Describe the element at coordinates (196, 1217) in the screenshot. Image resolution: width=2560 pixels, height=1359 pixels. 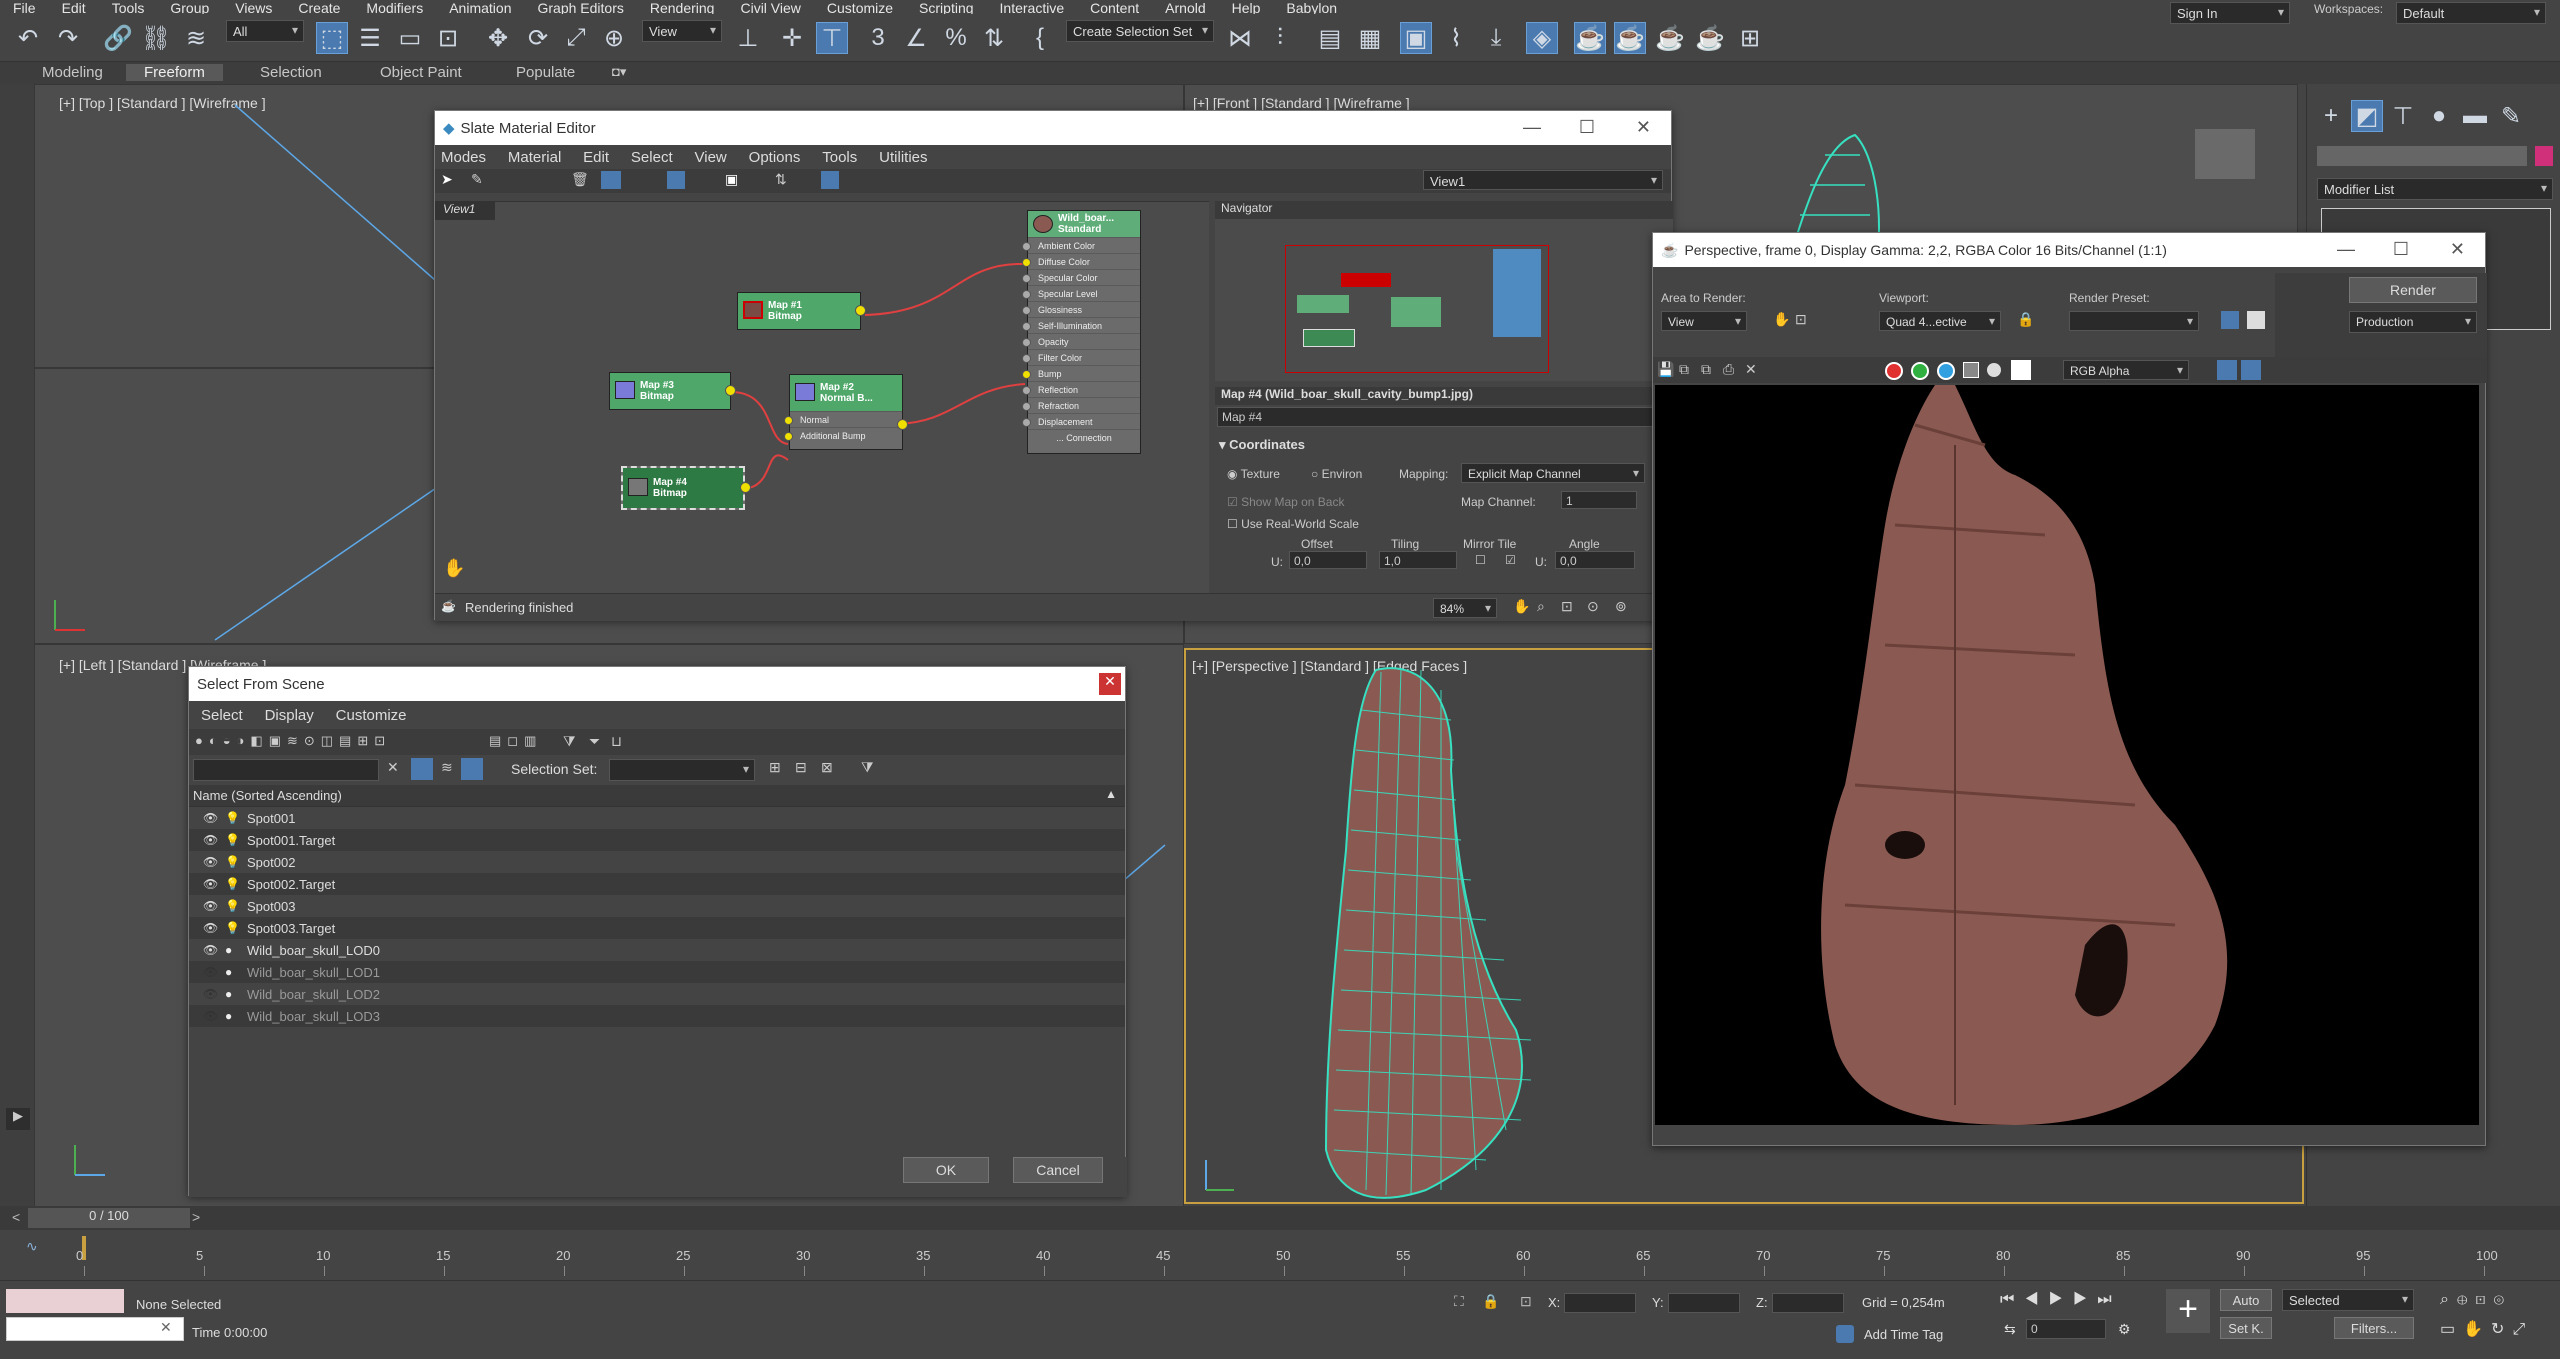
I see `next-frame-icon: >` at that location.